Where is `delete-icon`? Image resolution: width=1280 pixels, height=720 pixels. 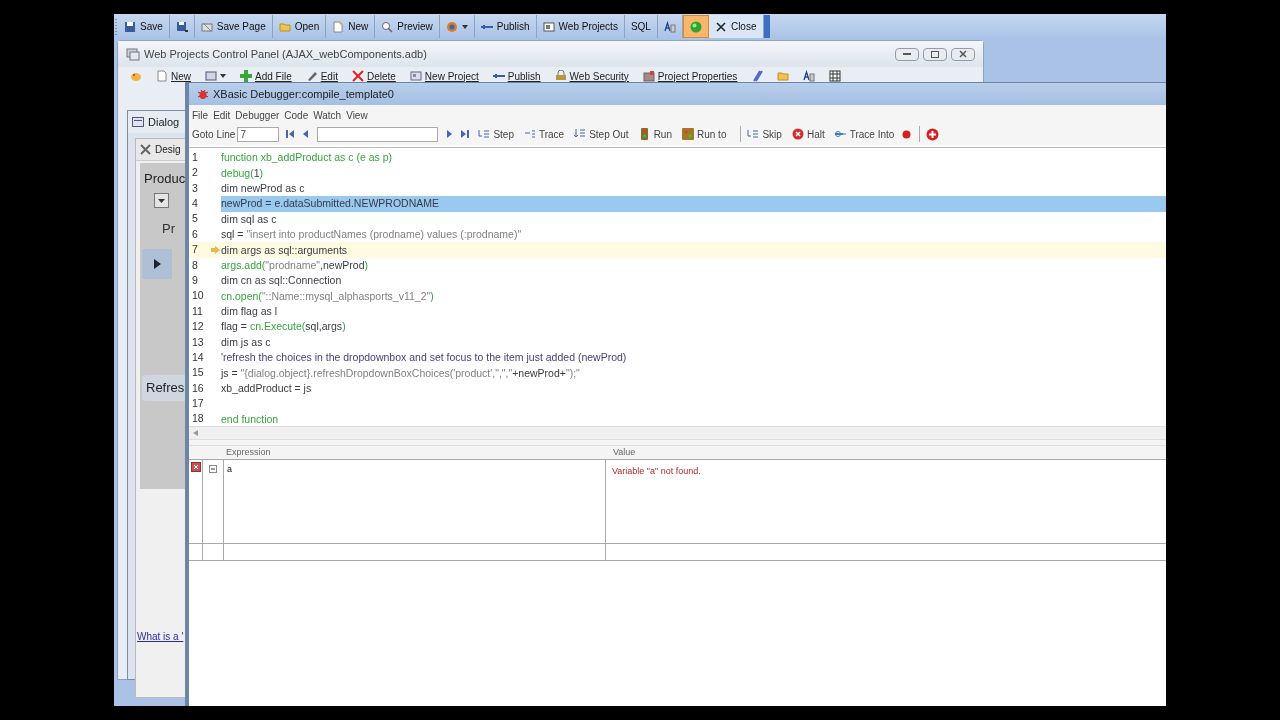
delete-icon is located at coordinates (357, 76).